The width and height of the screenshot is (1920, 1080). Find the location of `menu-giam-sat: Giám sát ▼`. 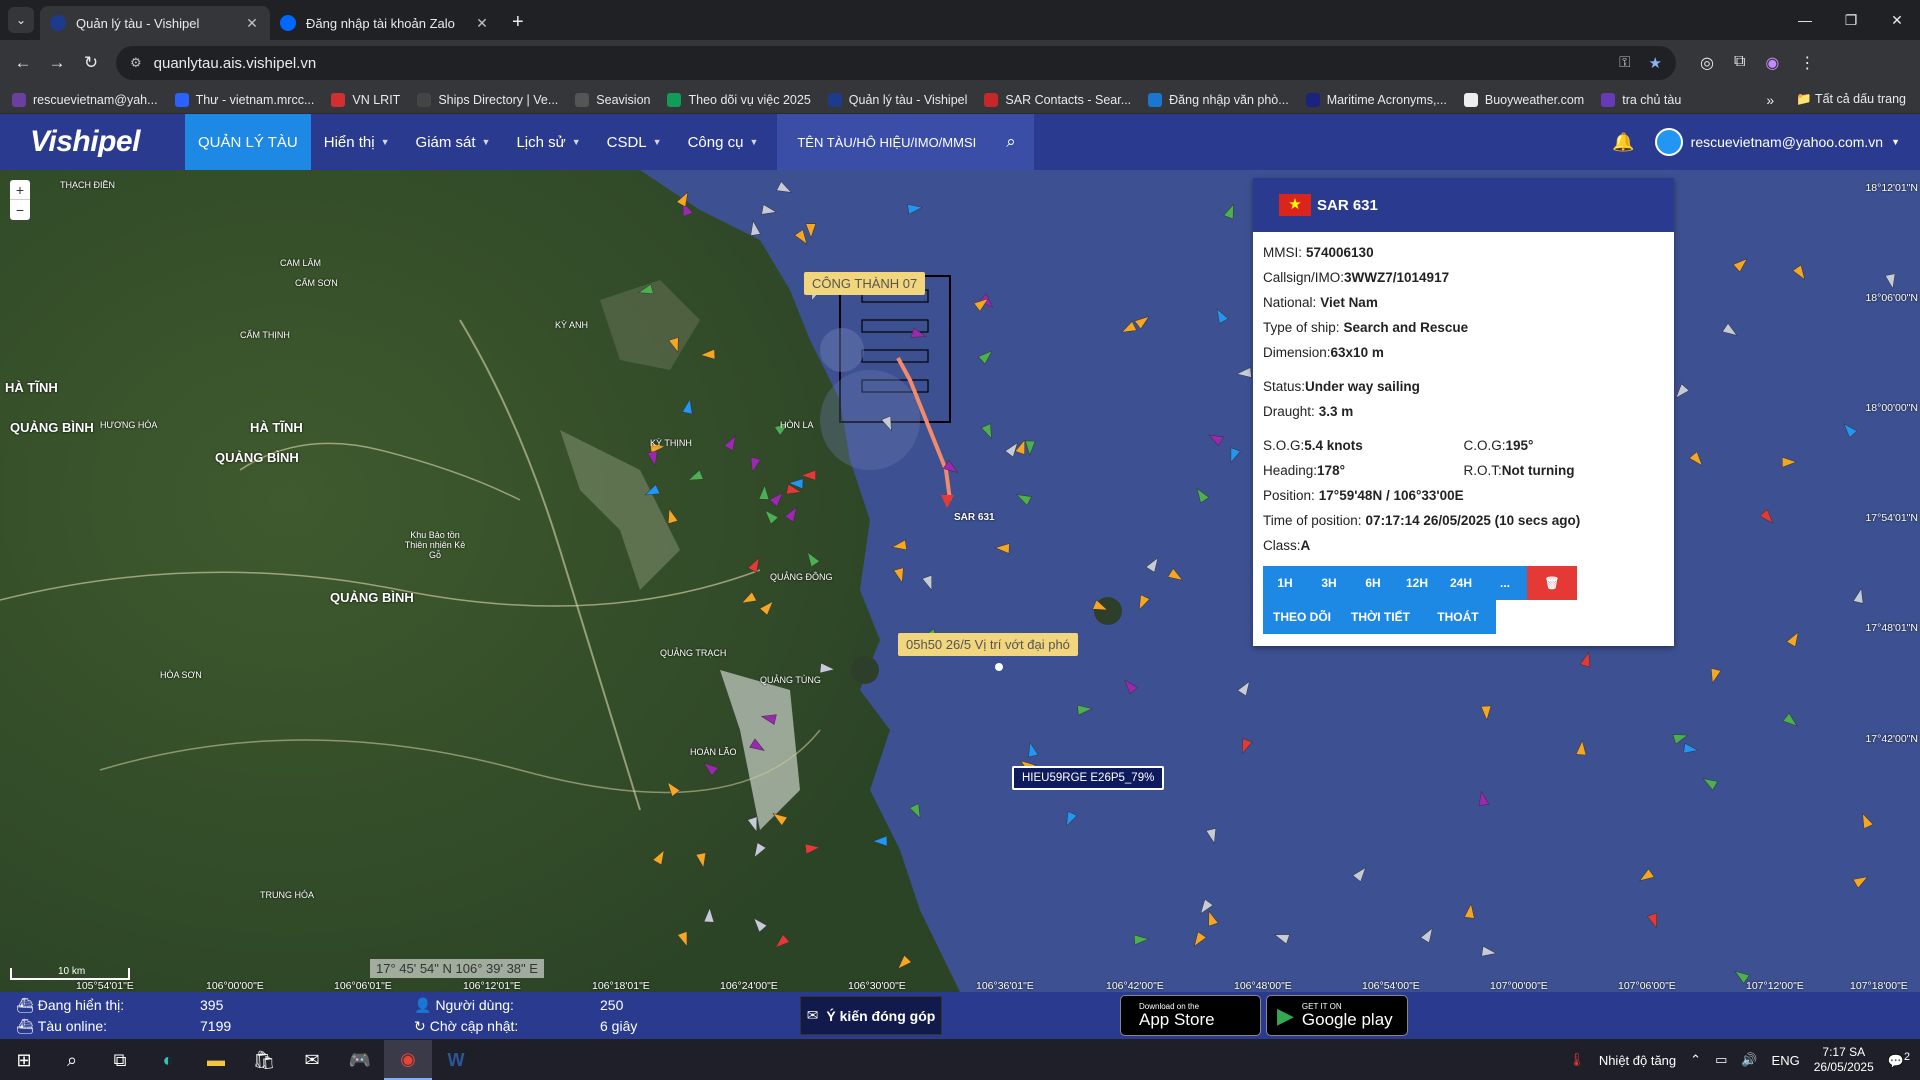

menu-giam-sat: Giám sát ▼ is located at coordinates (453, 142).